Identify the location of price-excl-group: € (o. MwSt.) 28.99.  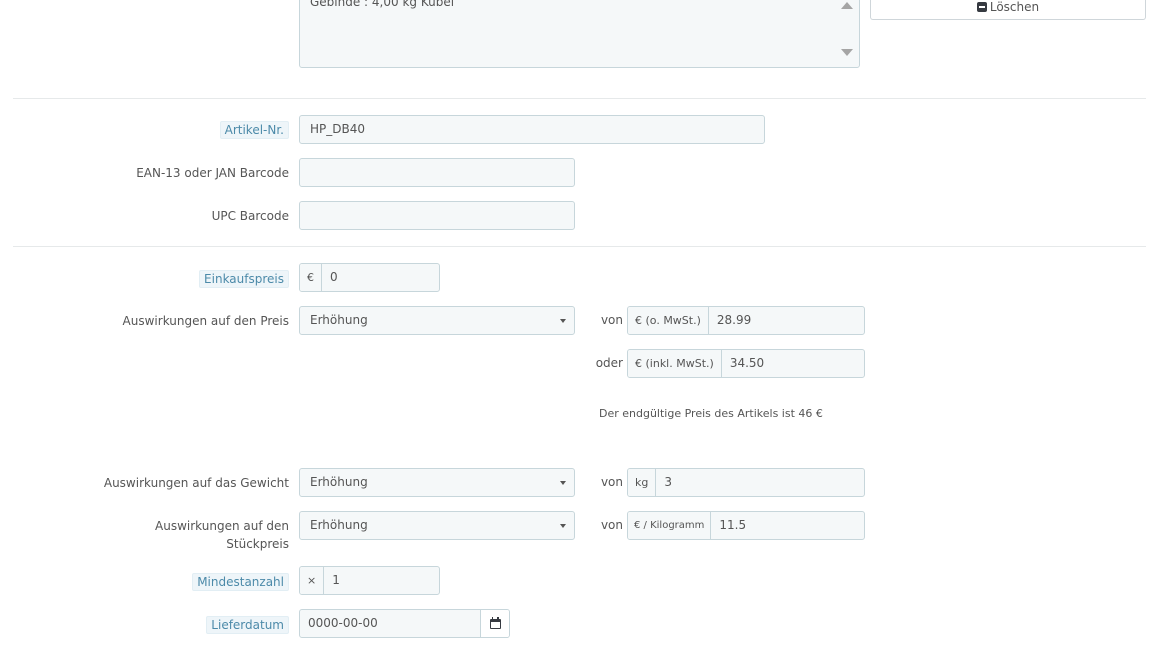
(746, 320).